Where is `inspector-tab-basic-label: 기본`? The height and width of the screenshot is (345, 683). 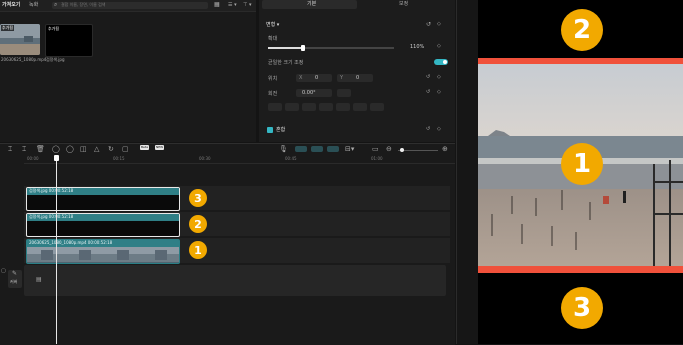 inspector-tab-basic-label: 기본 is located at coordinates (312, 4).